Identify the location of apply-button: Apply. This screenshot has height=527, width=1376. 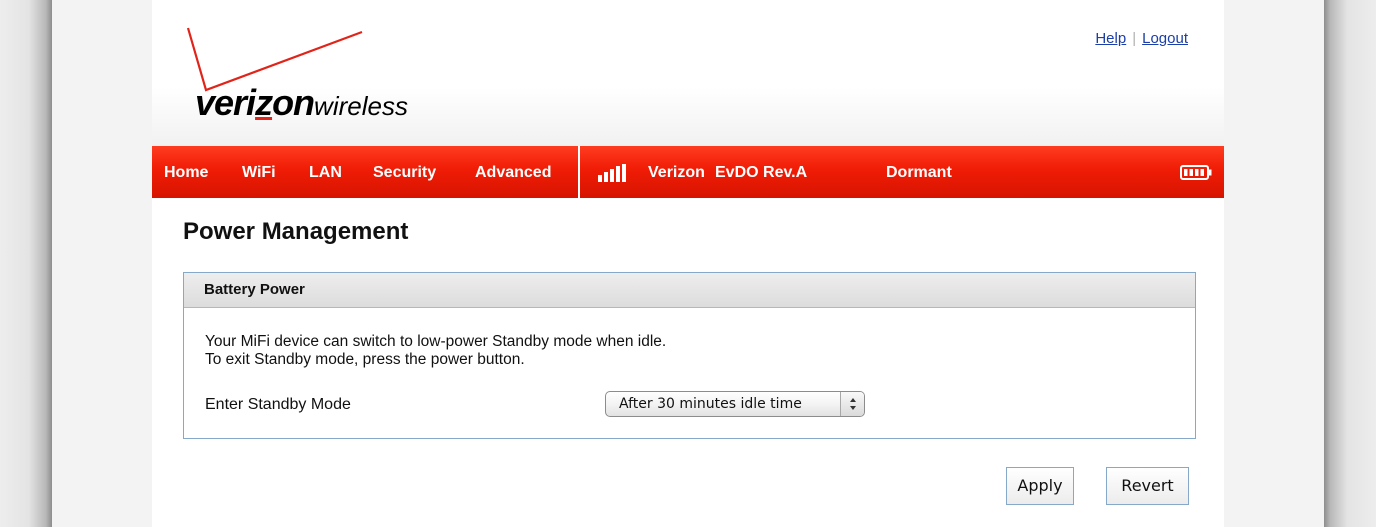
(1040, 486).